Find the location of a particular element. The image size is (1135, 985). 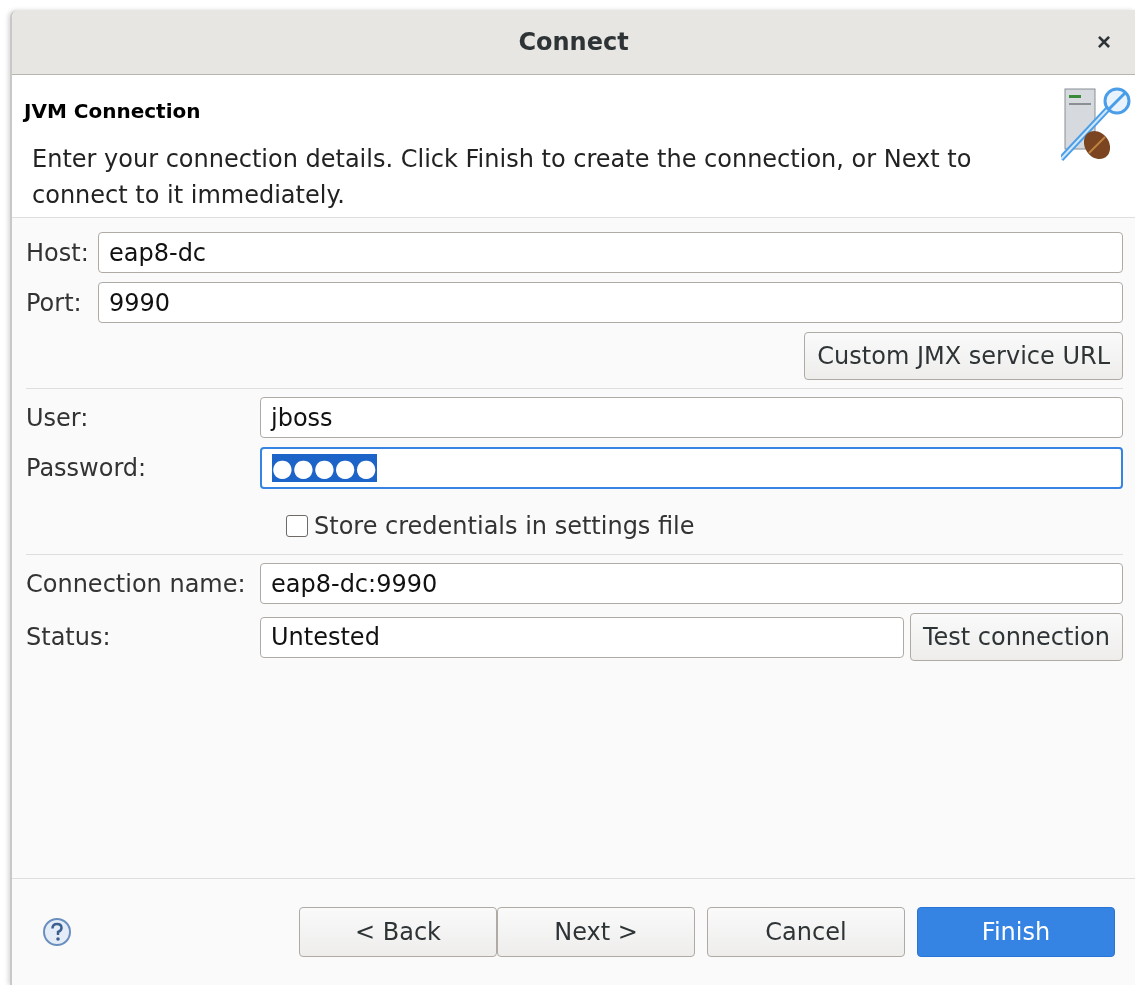

field-label: User: is located at coordinates (58, 417).